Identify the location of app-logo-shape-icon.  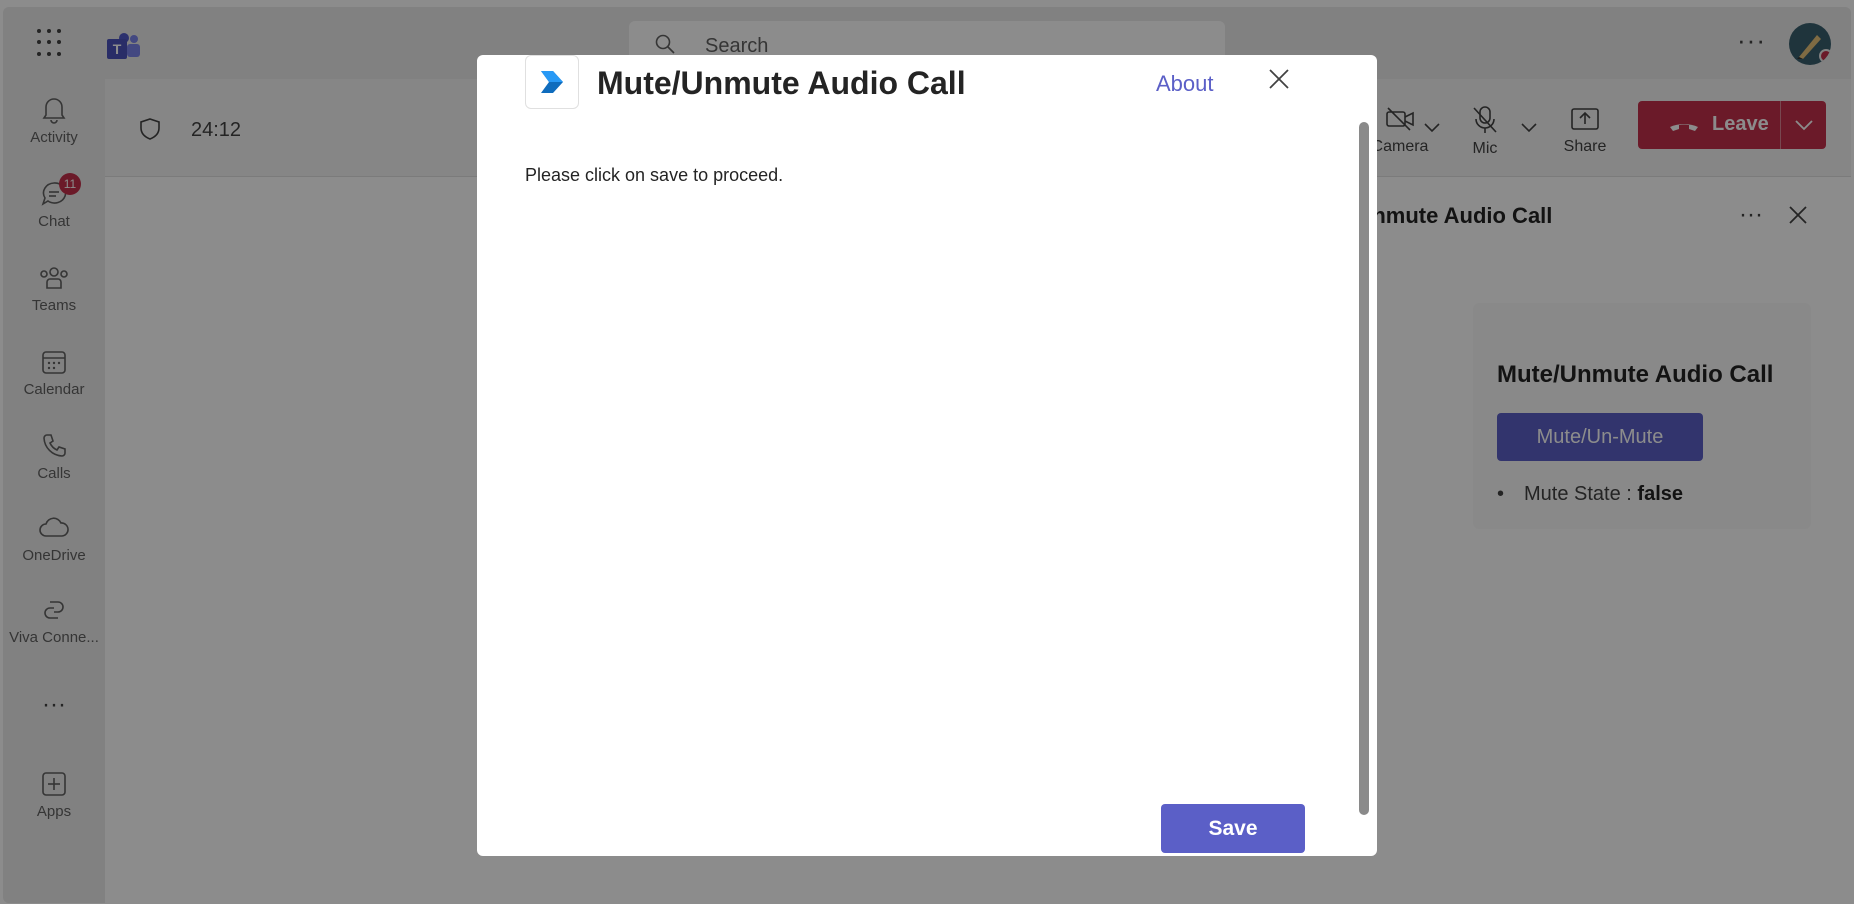
(552, 82).